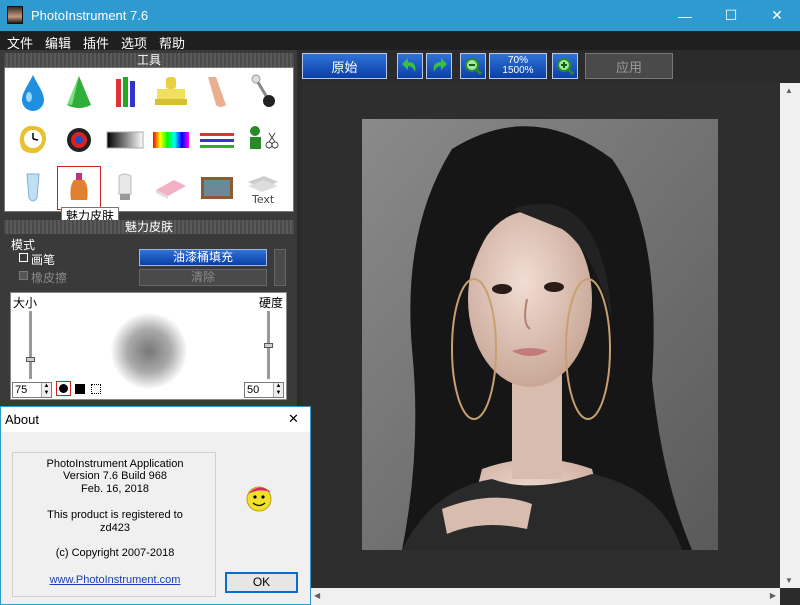 This screenshot has height=605, width=800. I want to click on cone-icon, so click(79, 92).